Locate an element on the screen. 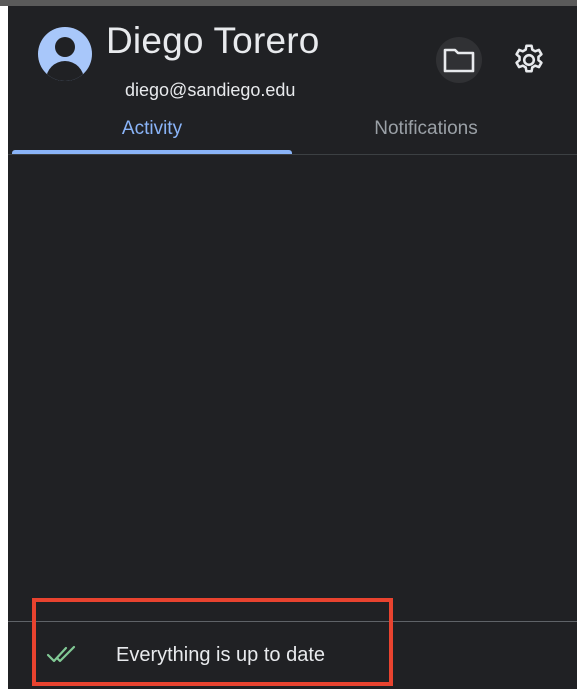 This screenshot has width=577, height=689. account-circle-icon is located at coordinates (65, 54).